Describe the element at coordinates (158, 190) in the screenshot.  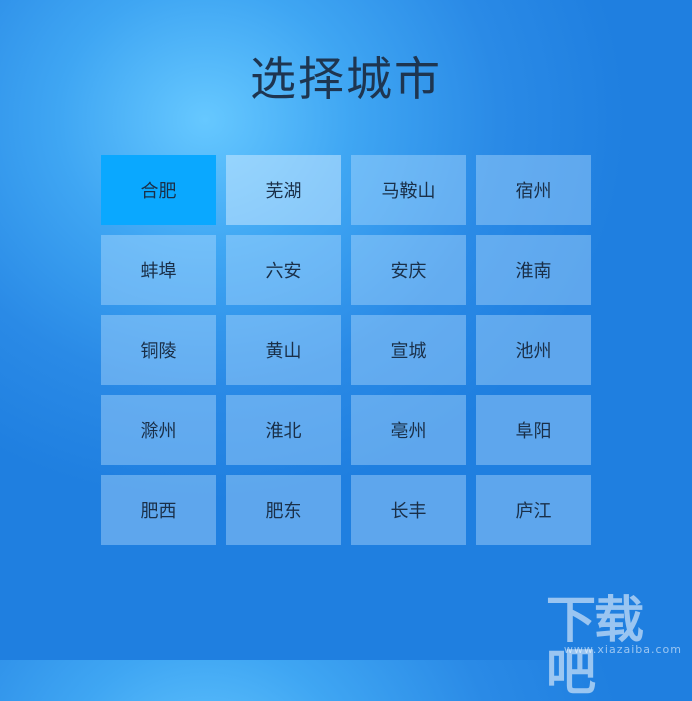
I see `city-button-hefei: 合肥` at that location.